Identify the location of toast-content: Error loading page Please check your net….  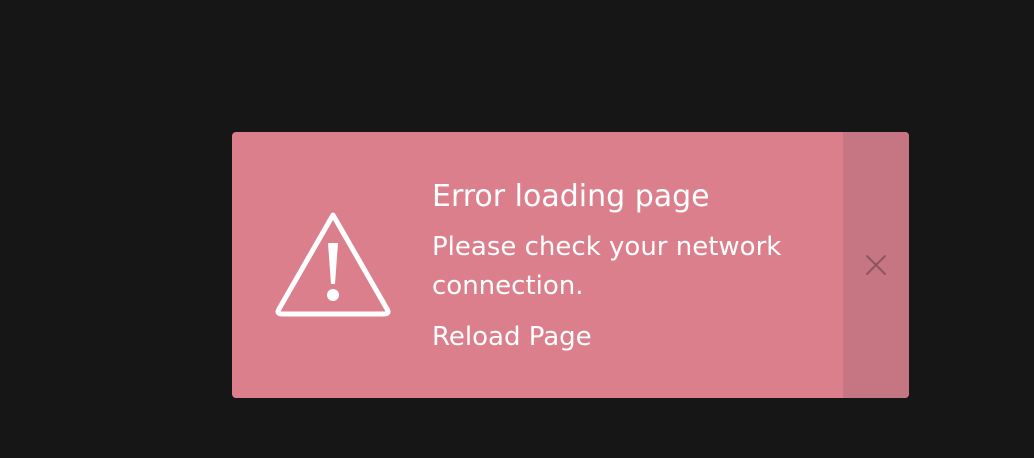
(627, 265).